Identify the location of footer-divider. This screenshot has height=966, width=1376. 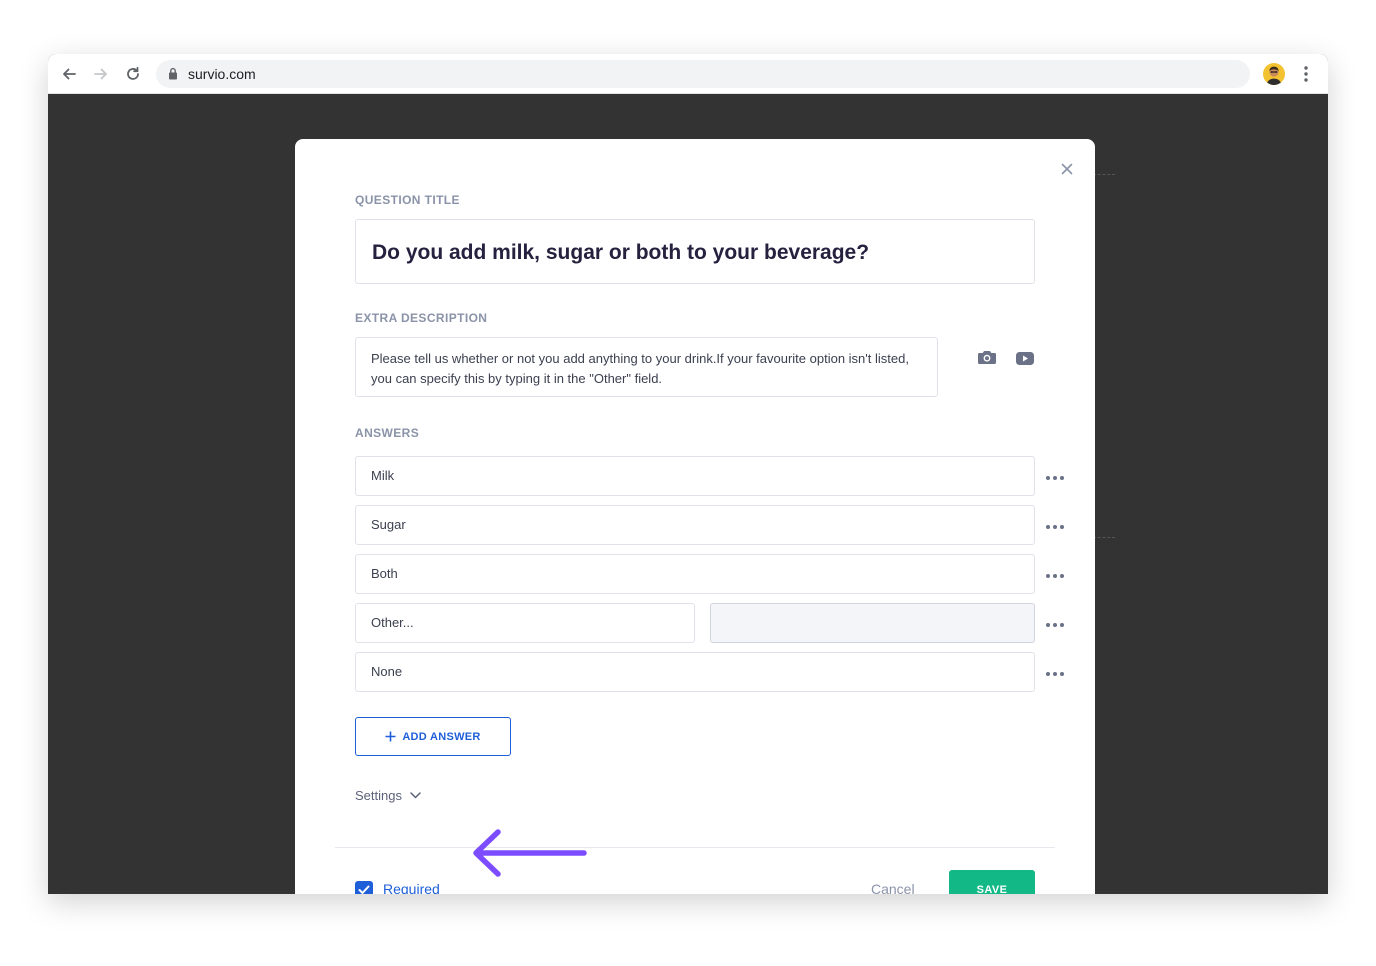
(695, 847).